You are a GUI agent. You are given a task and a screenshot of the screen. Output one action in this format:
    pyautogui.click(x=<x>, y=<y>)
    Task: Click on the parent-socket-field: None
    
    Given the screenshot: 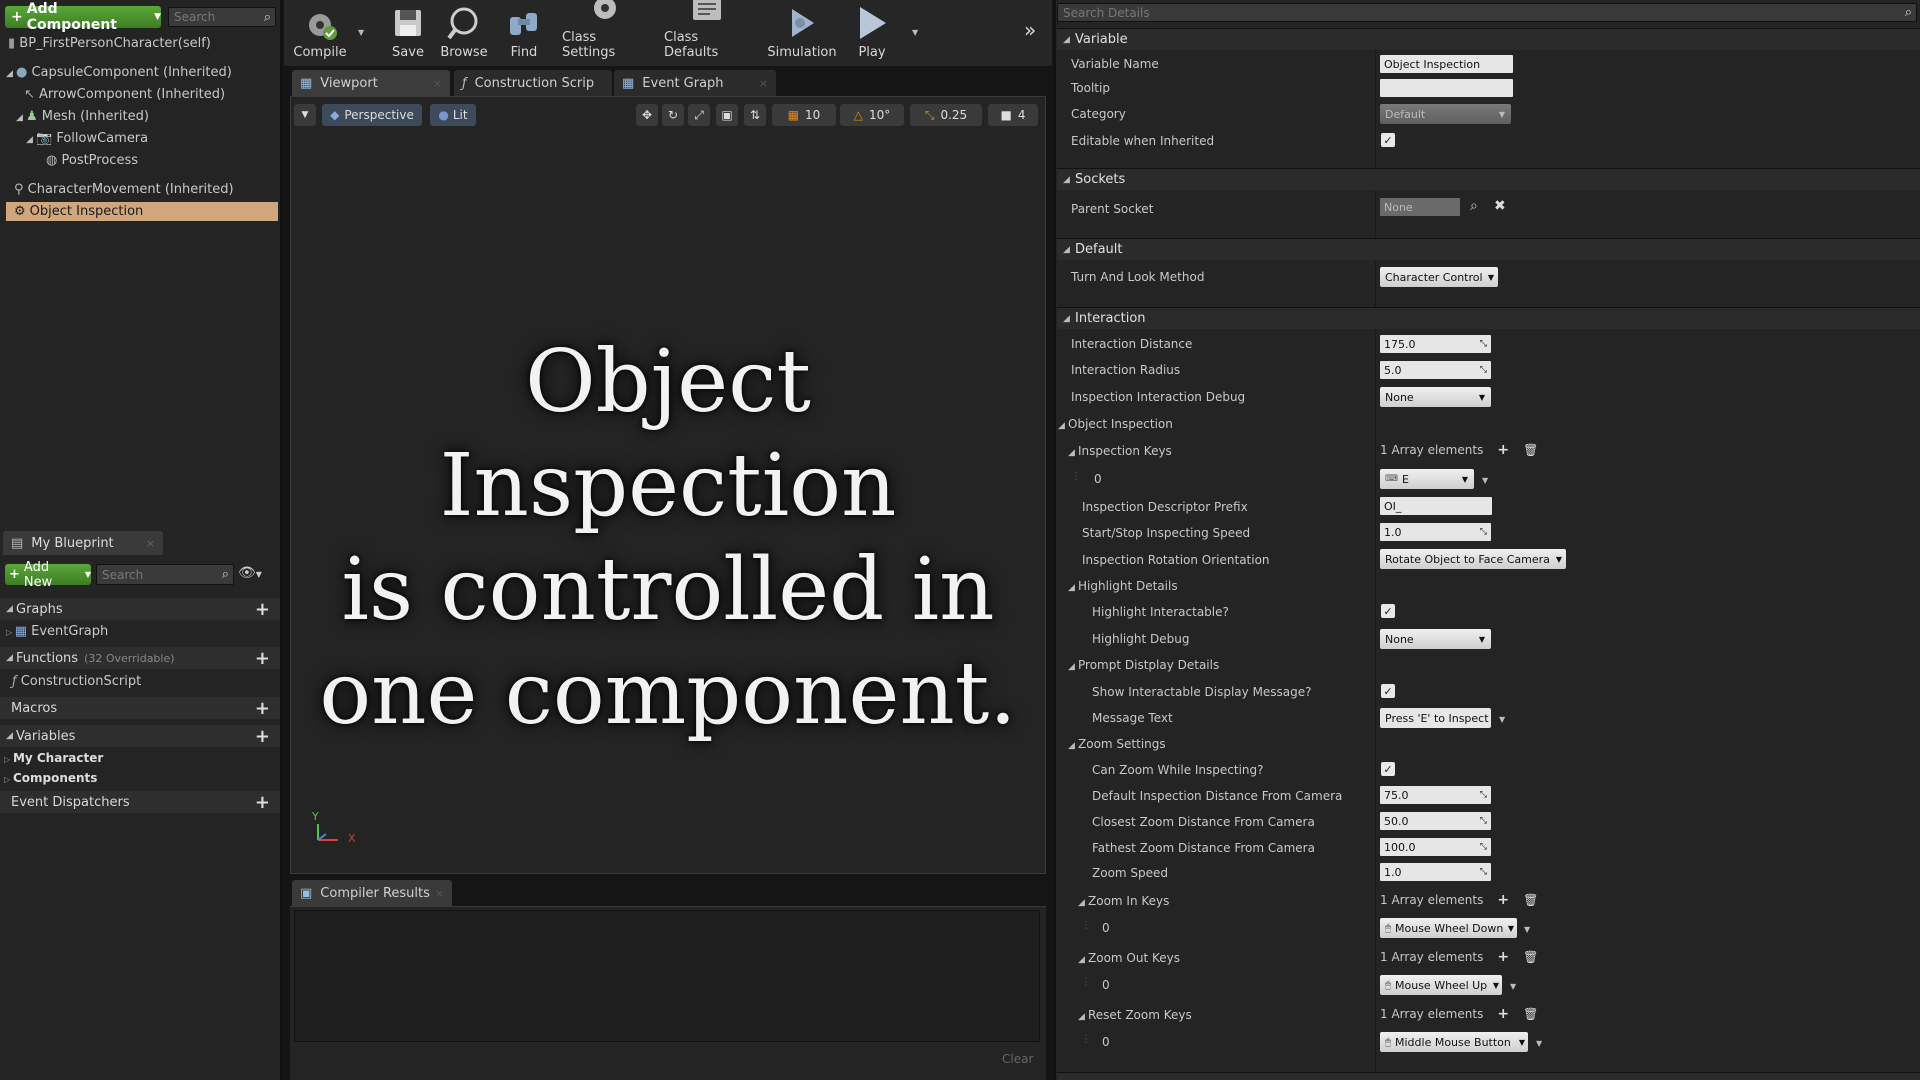 What is the action you would take?
    pyautogui.click(x=1420, y=207)
    